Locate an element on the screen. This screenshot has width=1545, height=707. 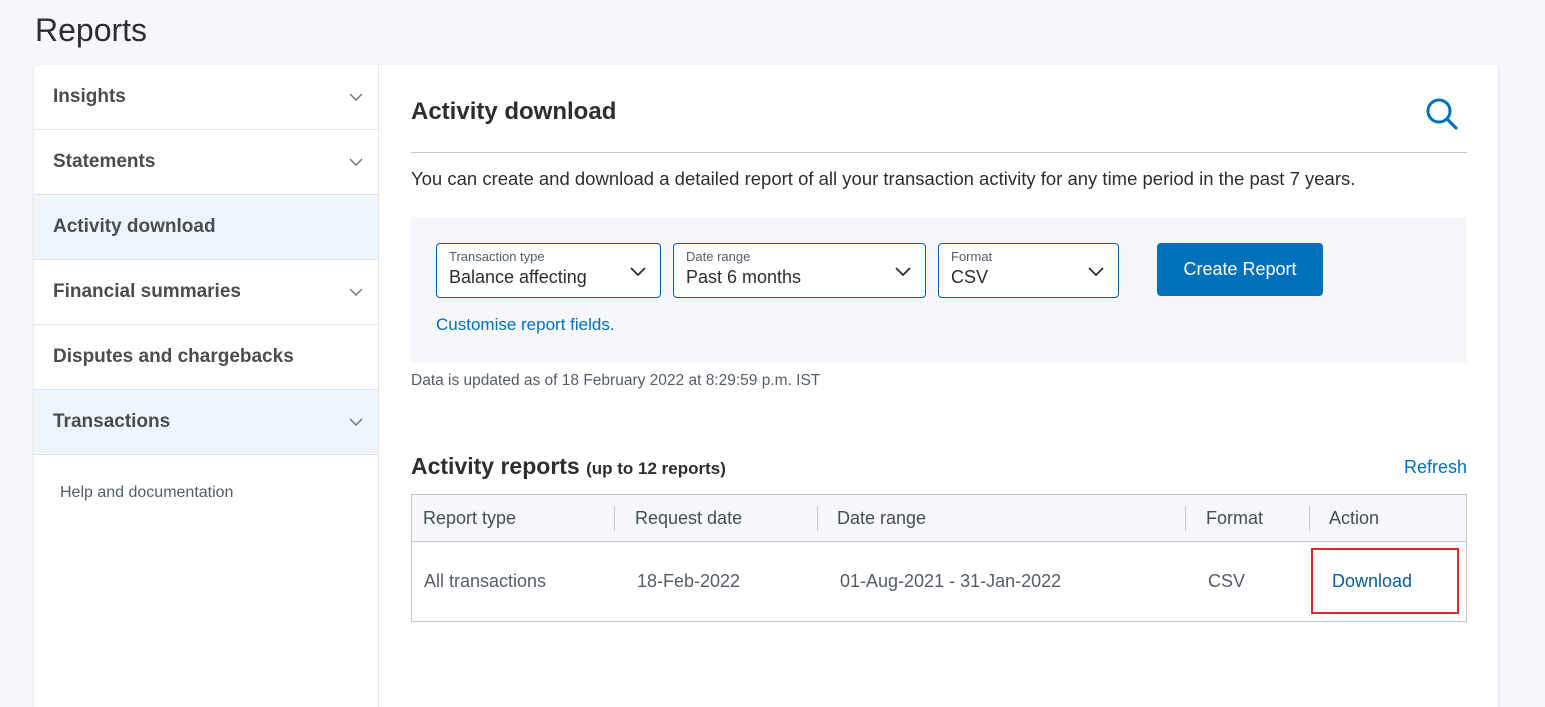
sidebar-item-transactions: Transactions is located at coordinates (206, 422).